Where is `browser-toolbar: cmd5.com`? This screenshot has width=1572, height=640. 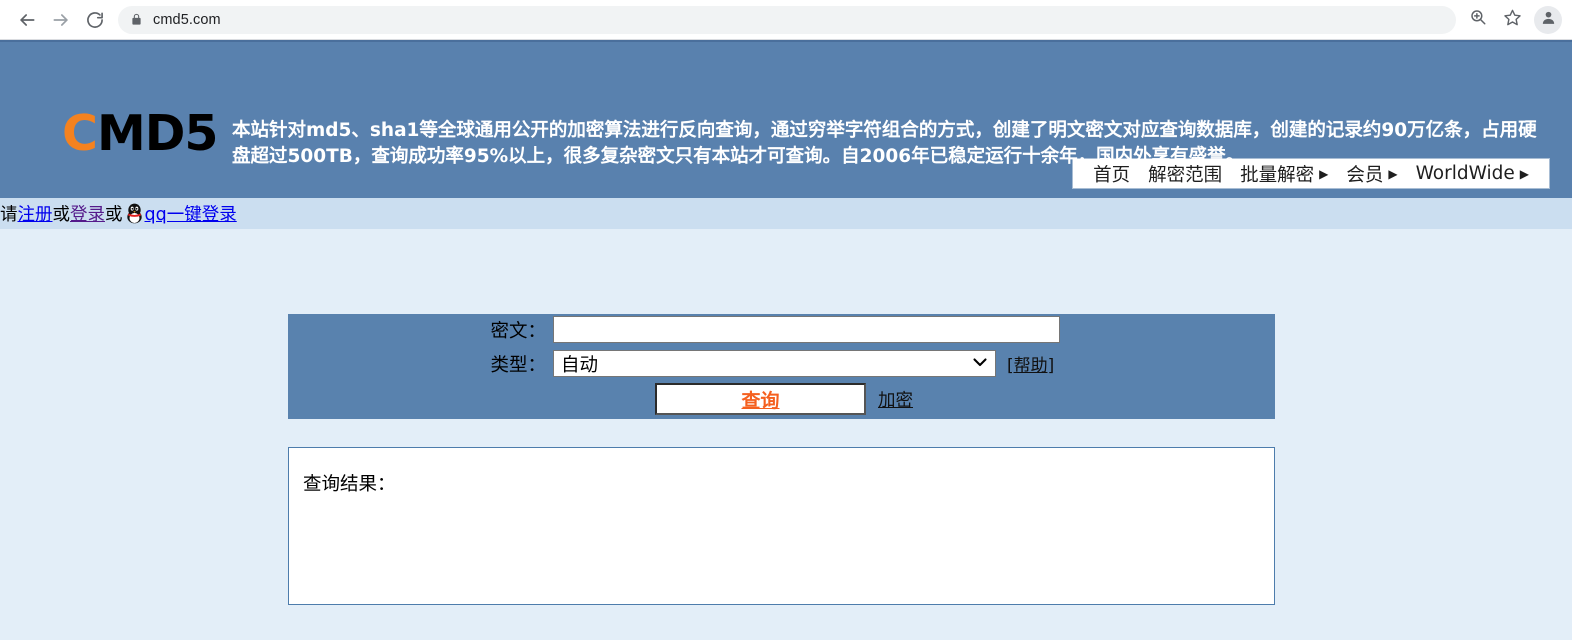
browser-toolbar: cmd5.com is located at coordinates (786, 20).